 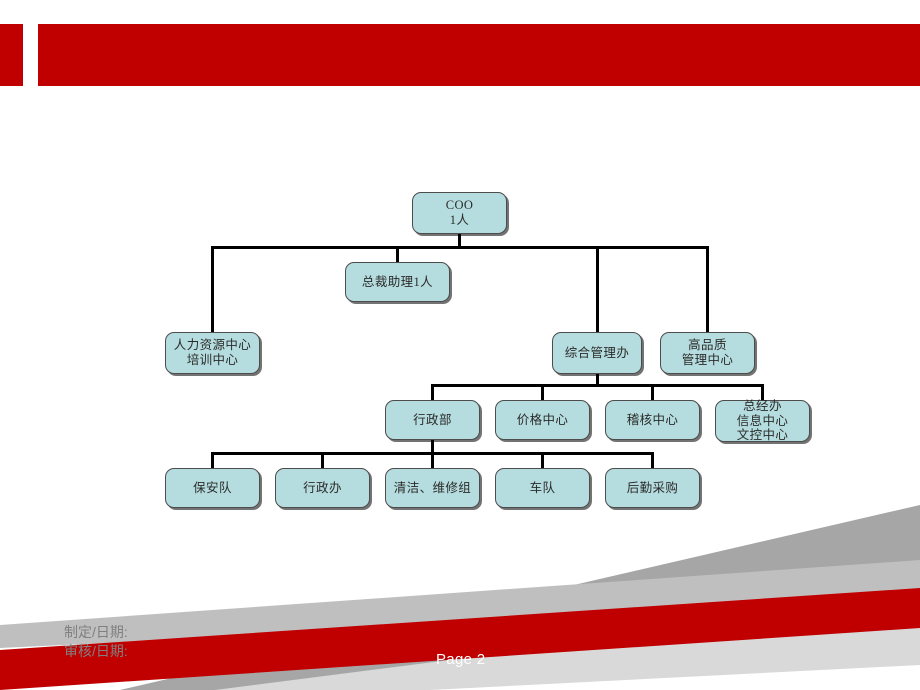 I want to click on org-node-label: 保安队, so click(x=212, y=487).